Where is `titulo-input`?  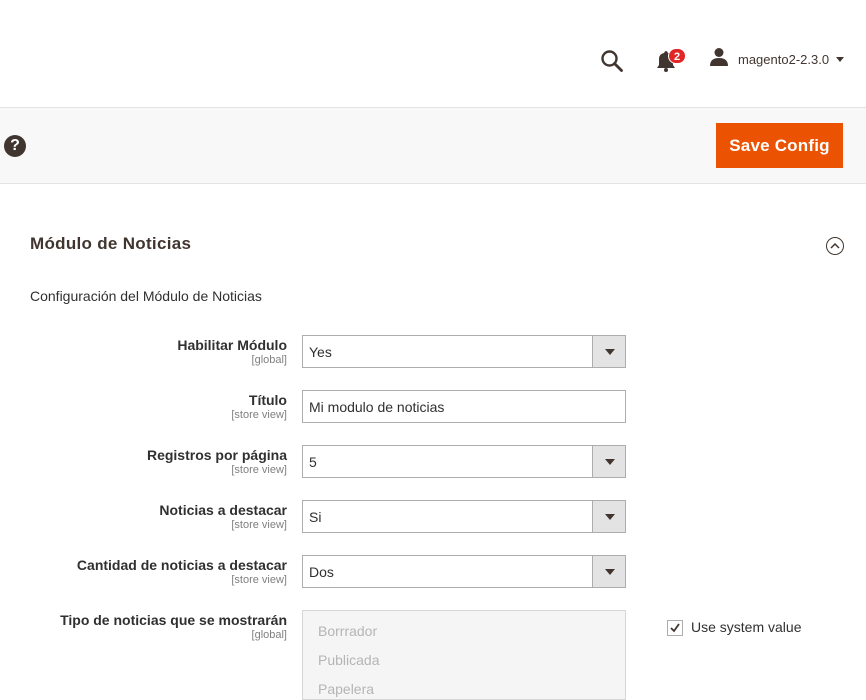
titulo-input is located at coordinates (464, 406).